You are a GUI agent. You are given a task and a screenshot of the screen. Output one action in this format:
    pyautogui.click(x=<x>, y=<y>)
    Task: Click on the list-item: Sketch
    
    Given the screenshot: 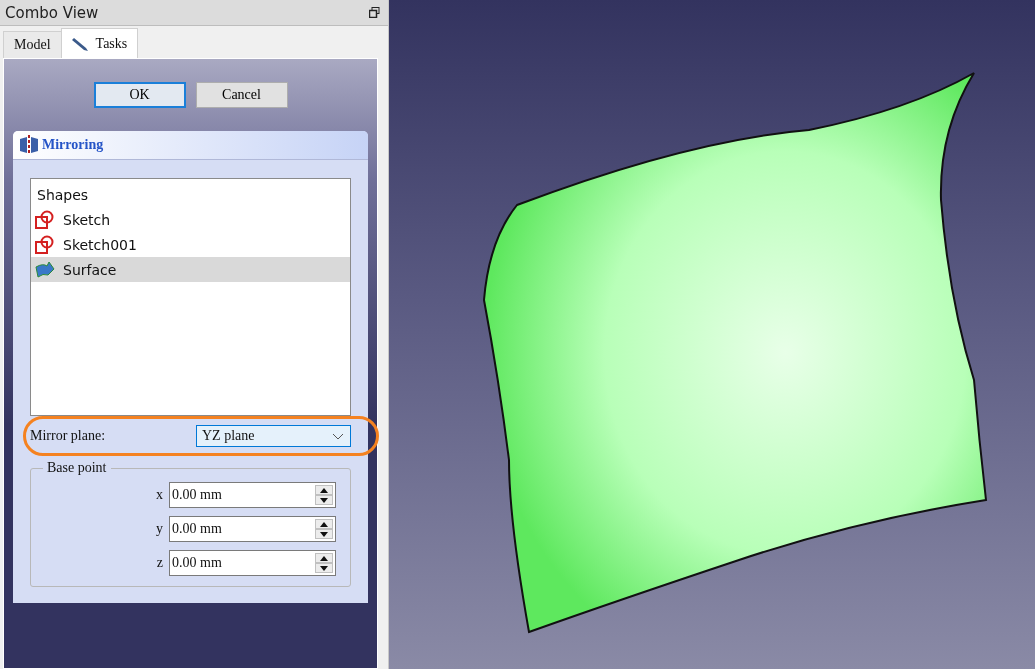 What is the action you would take?
    pyautogui.click(x=190, y=219)
    